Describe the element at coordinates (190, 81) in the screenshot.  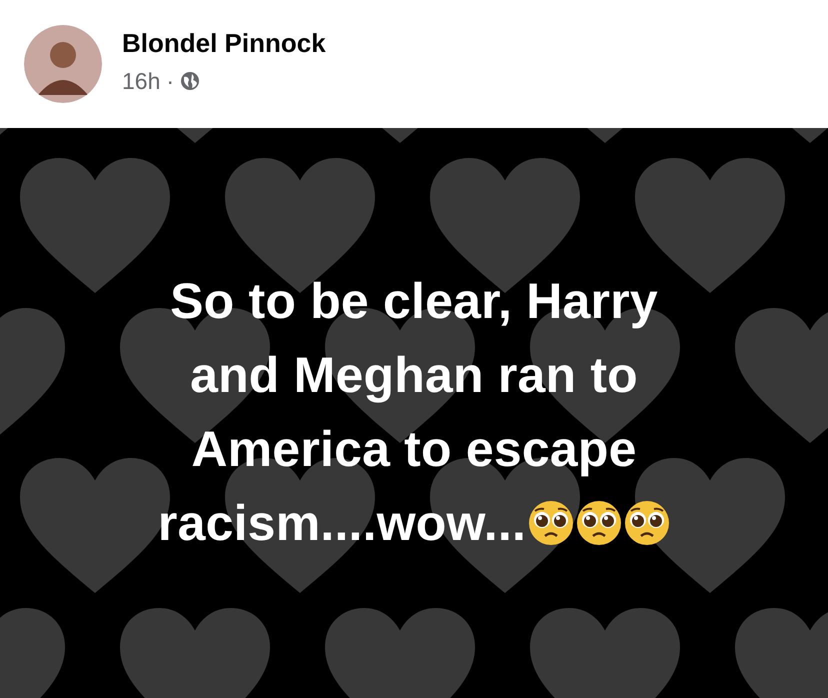
I see `globe-icon` at that location.